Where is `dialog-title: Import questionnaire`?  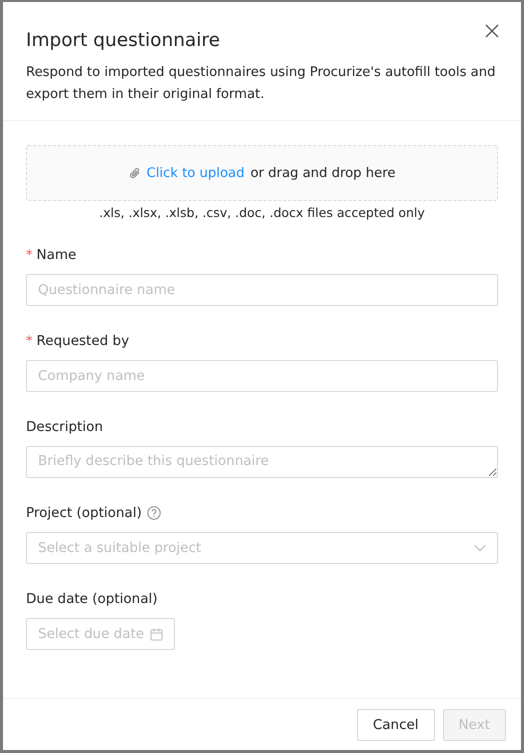
dialog-title: Import questionnaire is located at coordinates (123, 41).